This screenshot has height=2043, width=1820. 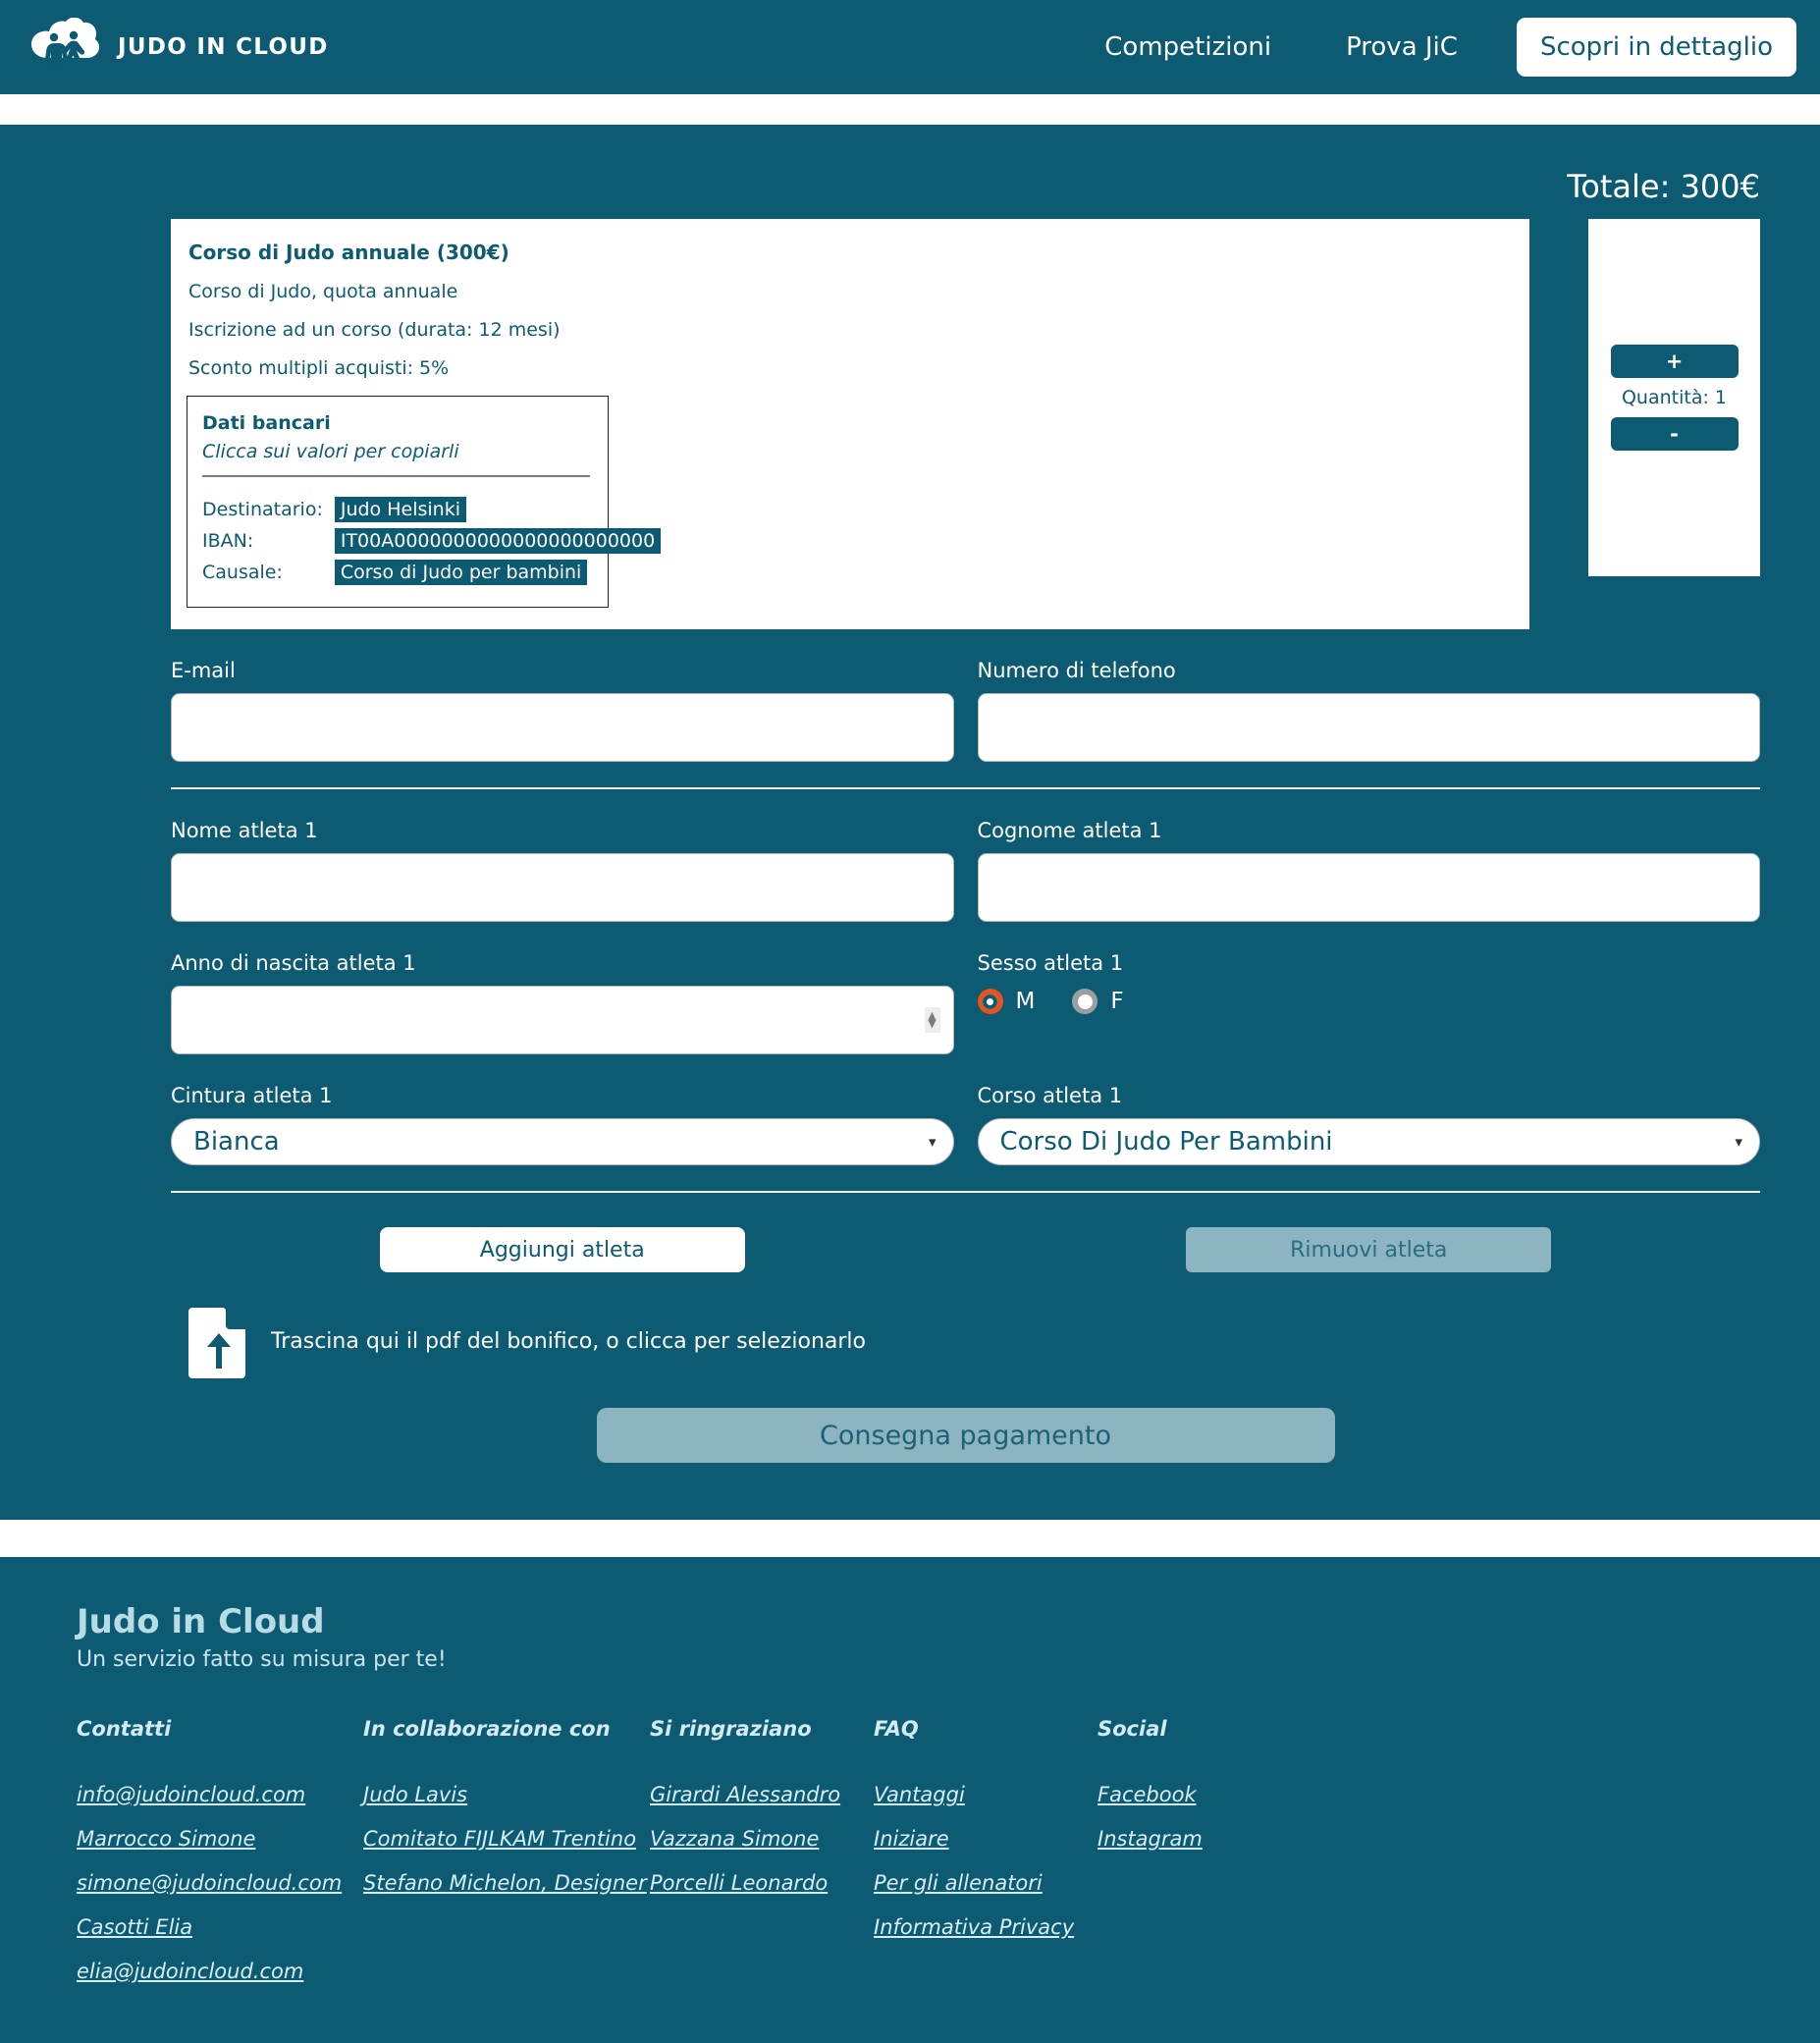 I want to click on footer-title: Judo in Cloud, so click(x=201, y=1621).